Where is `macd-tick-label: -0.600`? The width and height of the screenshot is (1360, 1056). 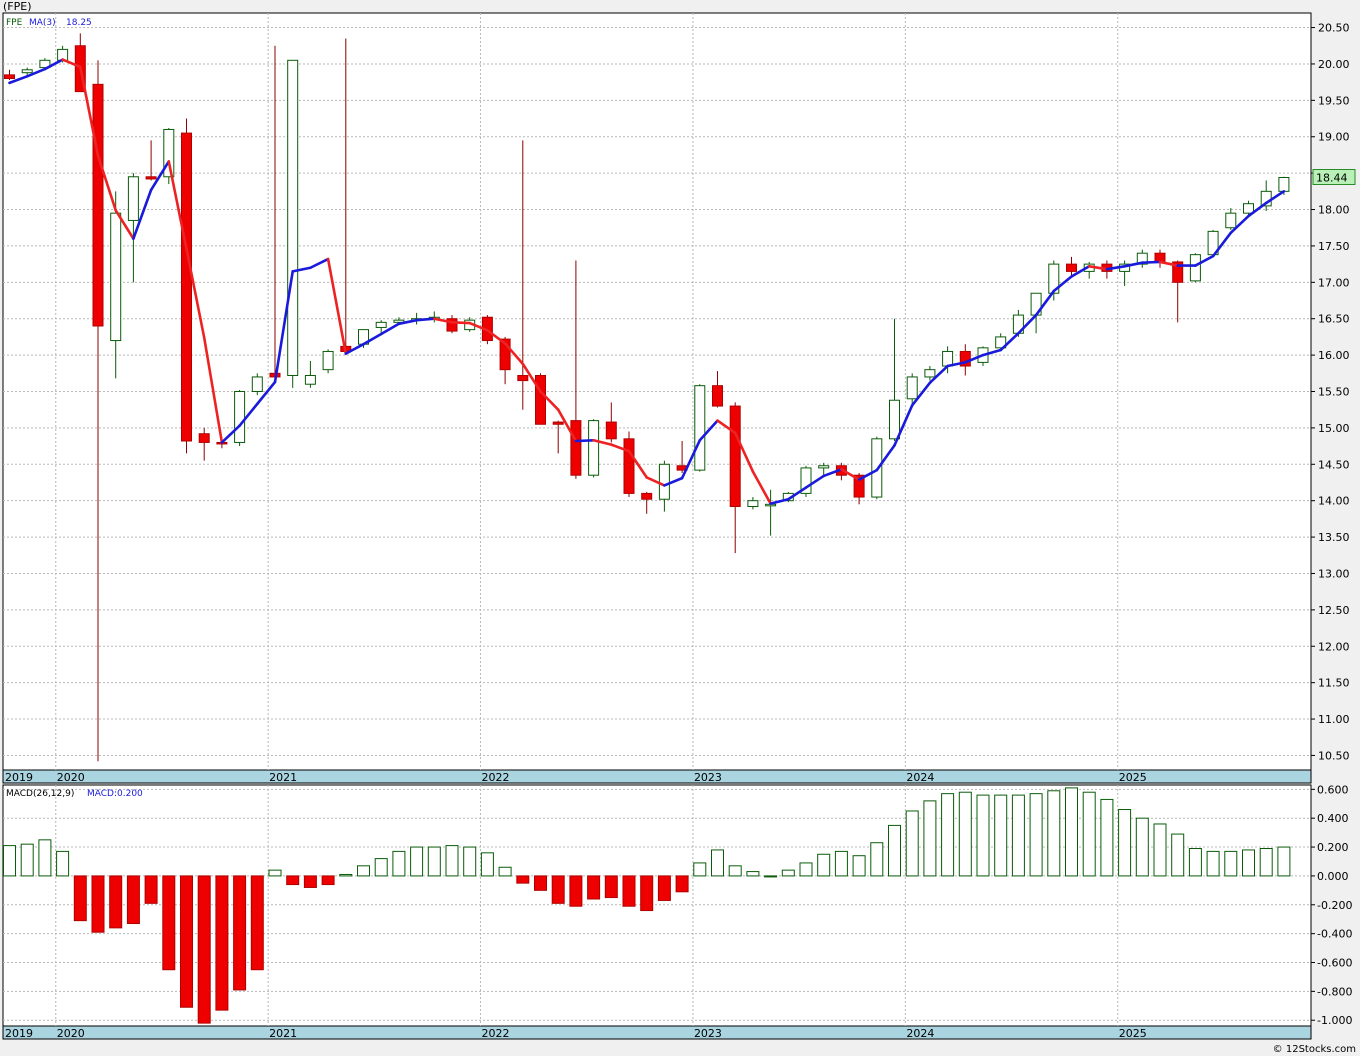
macd-tick-label: -0.600 is located at coordinates (1334, 963).